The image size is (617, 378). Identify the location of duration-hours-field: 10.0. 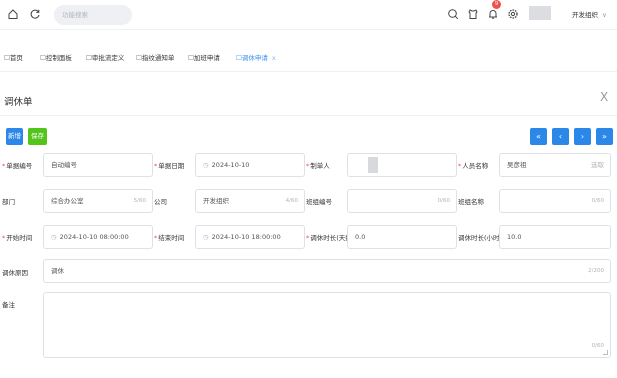
(555, 237).